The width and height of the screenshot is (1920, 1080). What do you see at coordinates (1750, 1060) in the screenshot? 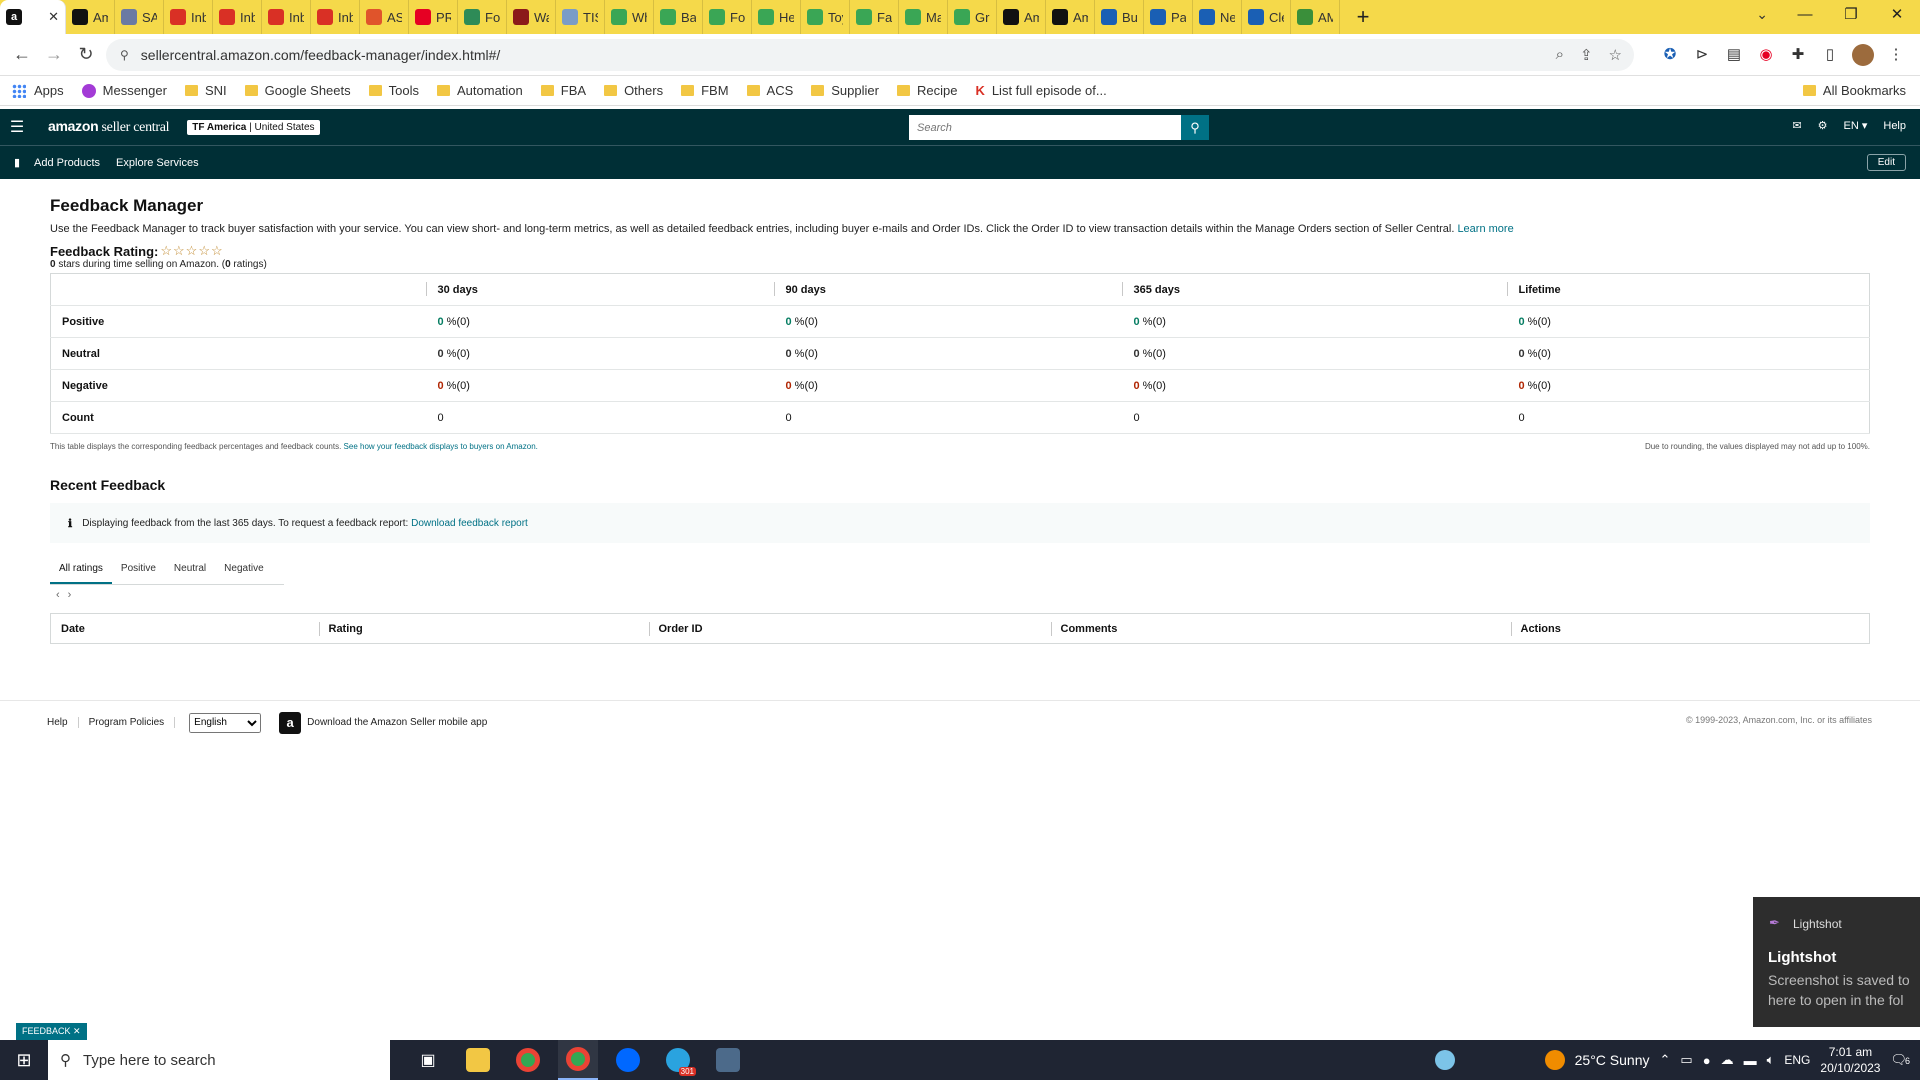
I see `battery-icon: ▬` at bounding box center [1750, 1060].